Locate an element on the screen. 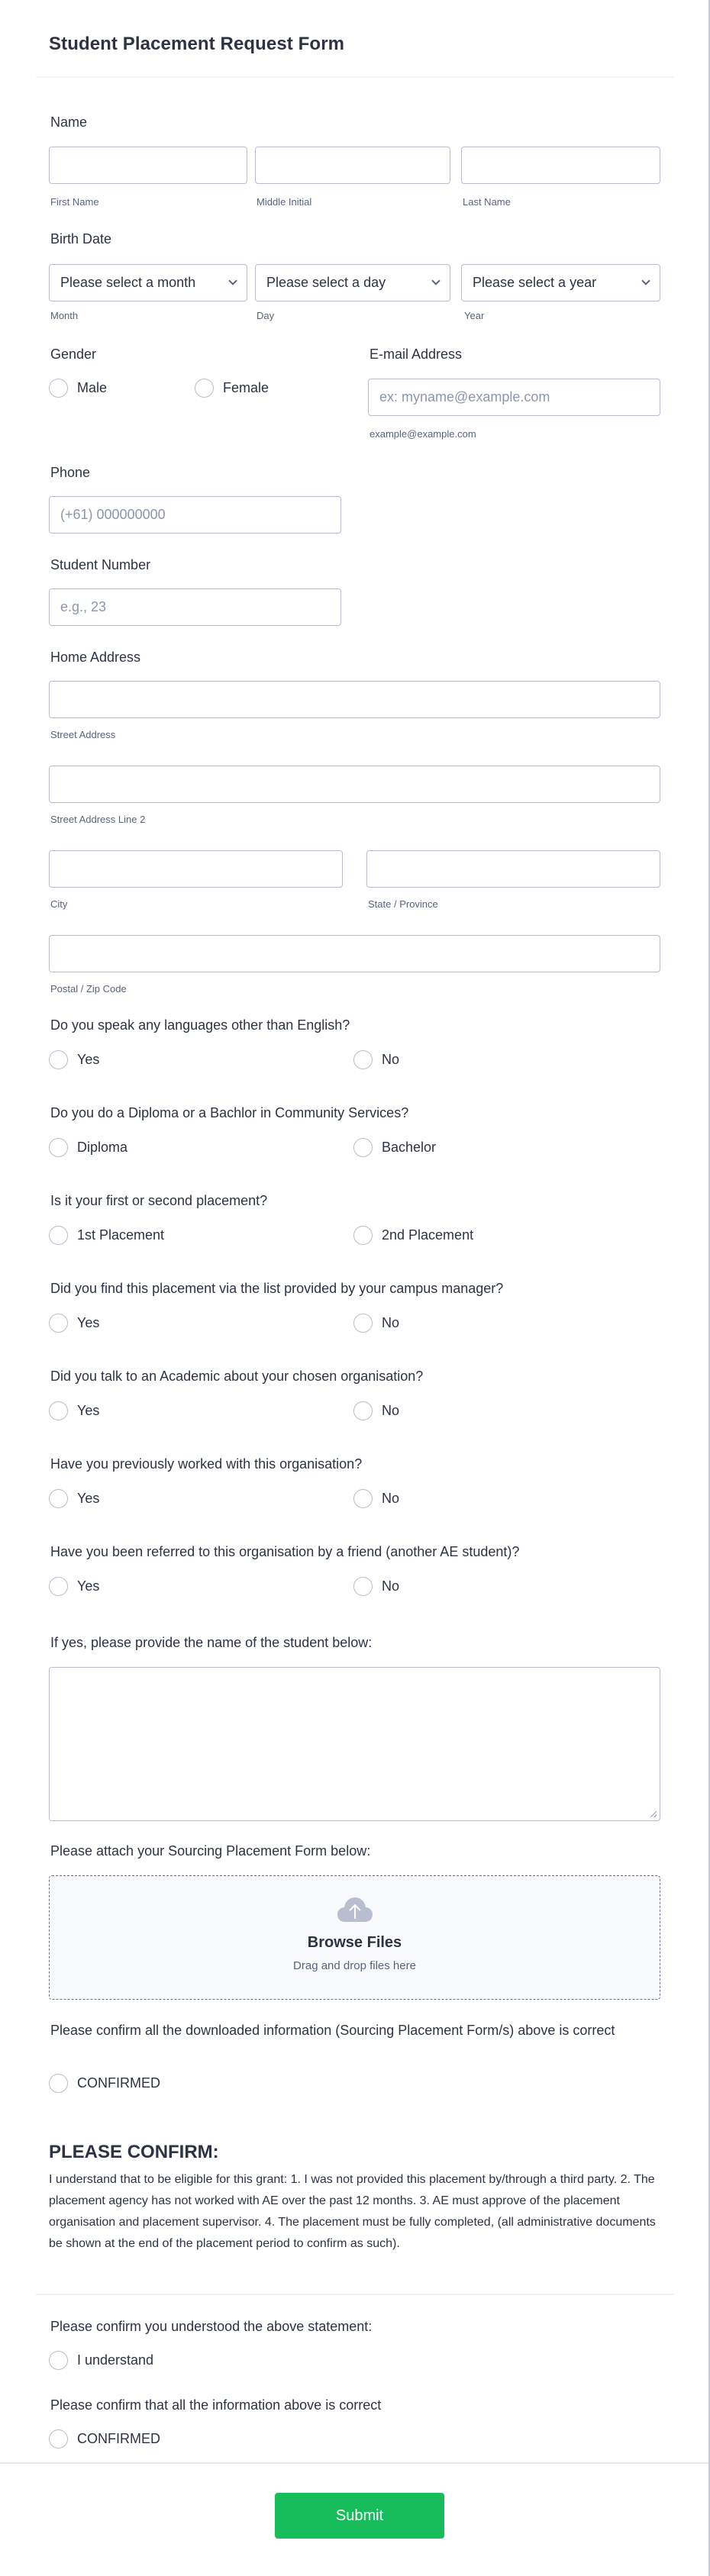 The height and width of the screenshot is (2576, 710). phone-label: Phone is located at coordinates (70, 472).